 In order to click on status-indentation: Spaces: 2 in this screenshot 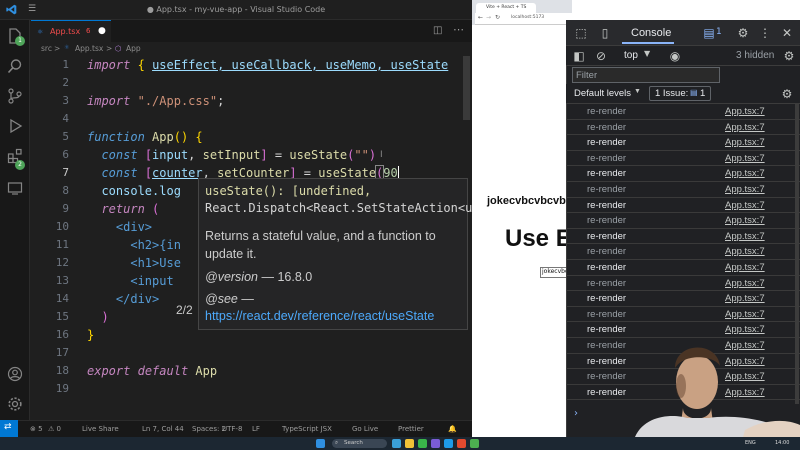, I will do `click(209, 429)`.